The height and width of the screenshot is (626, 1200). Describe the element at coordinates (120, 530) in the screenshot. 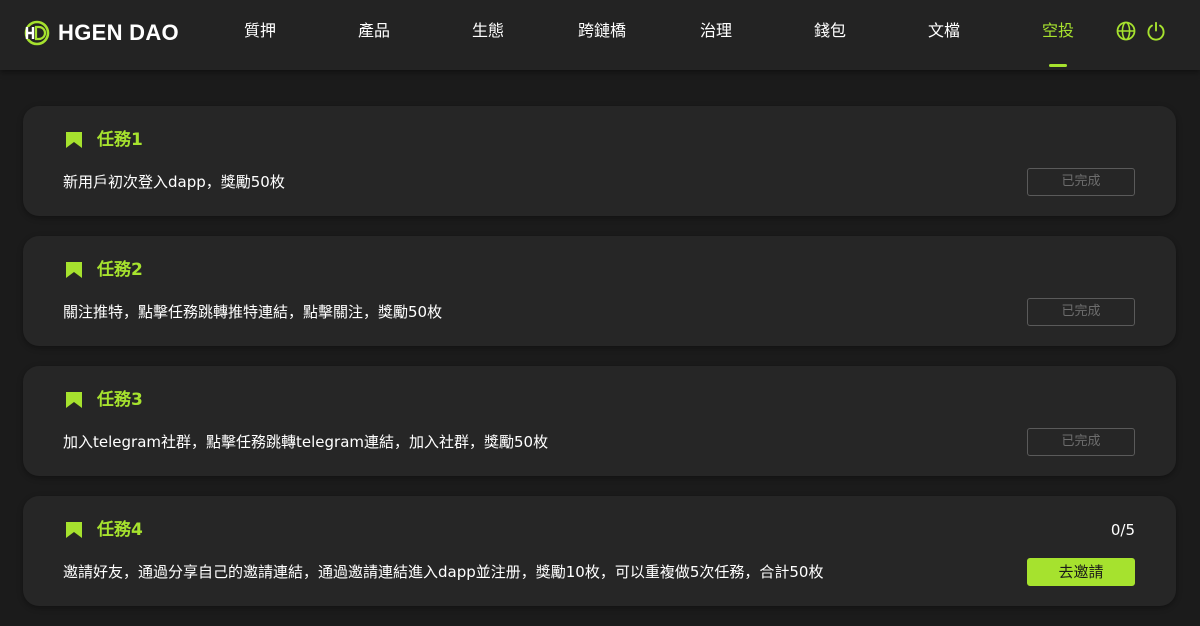

I see `task-title: 任務4` at that location.